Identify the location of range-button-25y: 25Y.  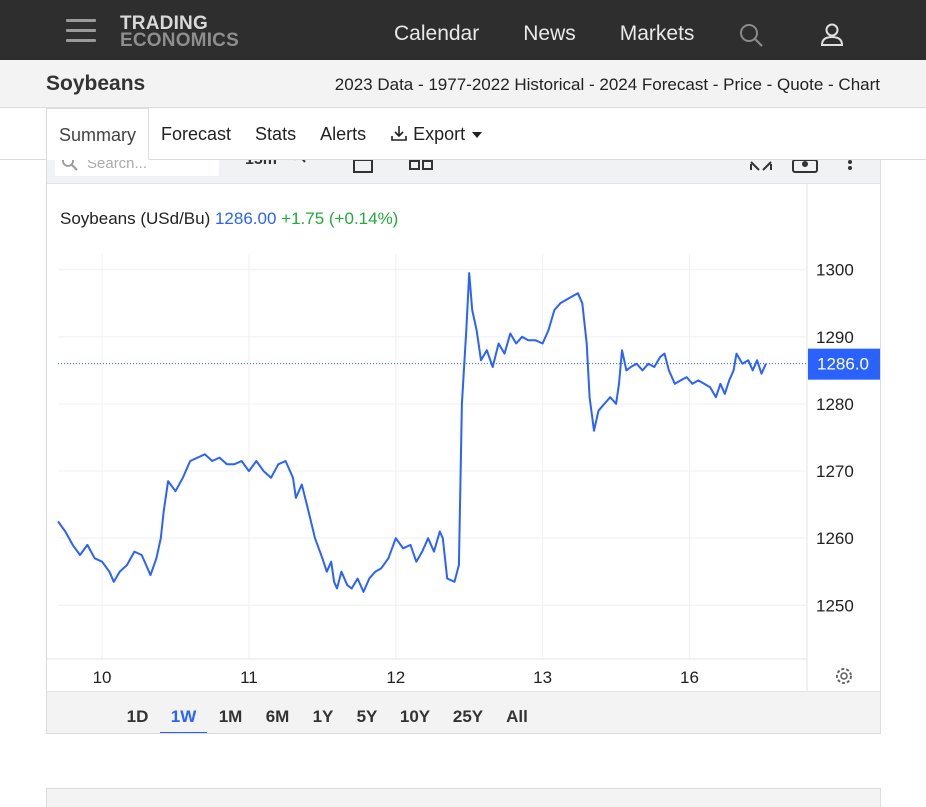
(468, 712).